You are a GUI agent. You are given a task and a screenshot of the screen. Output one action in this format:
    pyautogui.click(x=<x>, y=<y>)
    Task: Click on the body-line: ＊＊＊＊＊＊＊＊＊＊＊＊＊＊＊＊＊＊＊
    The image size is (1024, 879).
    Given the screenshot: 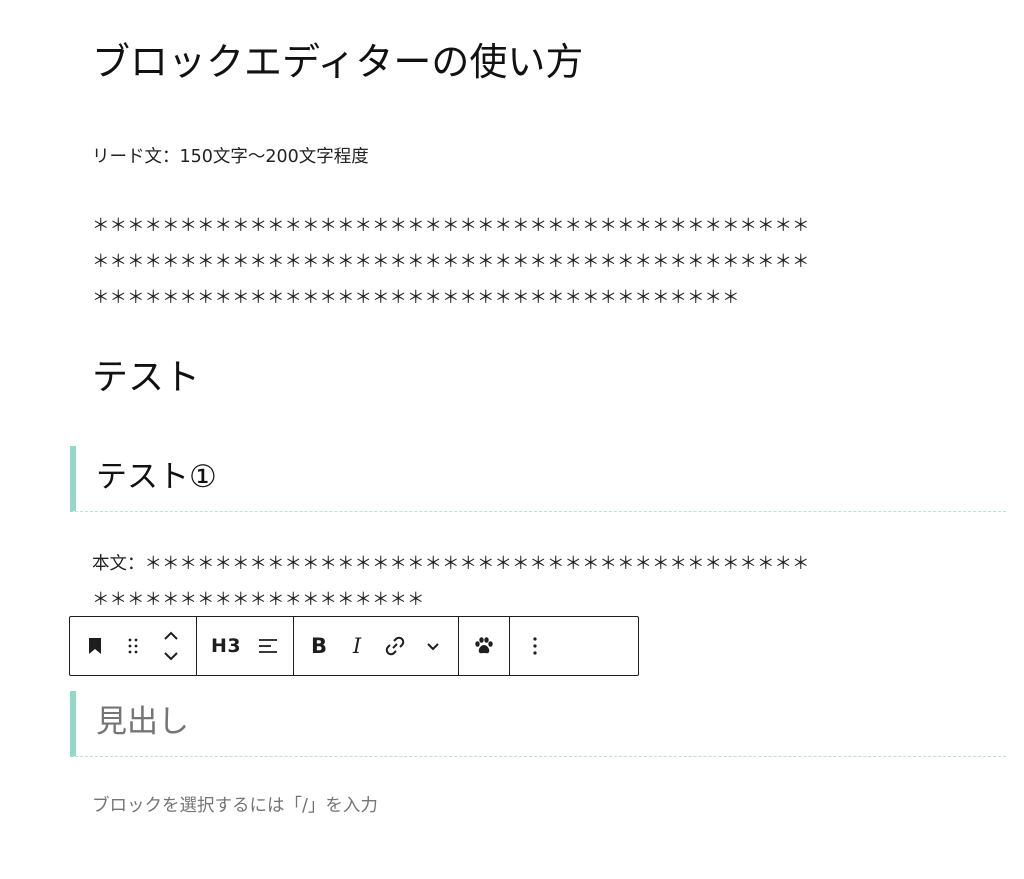 What is the action you would take?
    pyautogui.click(x=258, y=600)
    